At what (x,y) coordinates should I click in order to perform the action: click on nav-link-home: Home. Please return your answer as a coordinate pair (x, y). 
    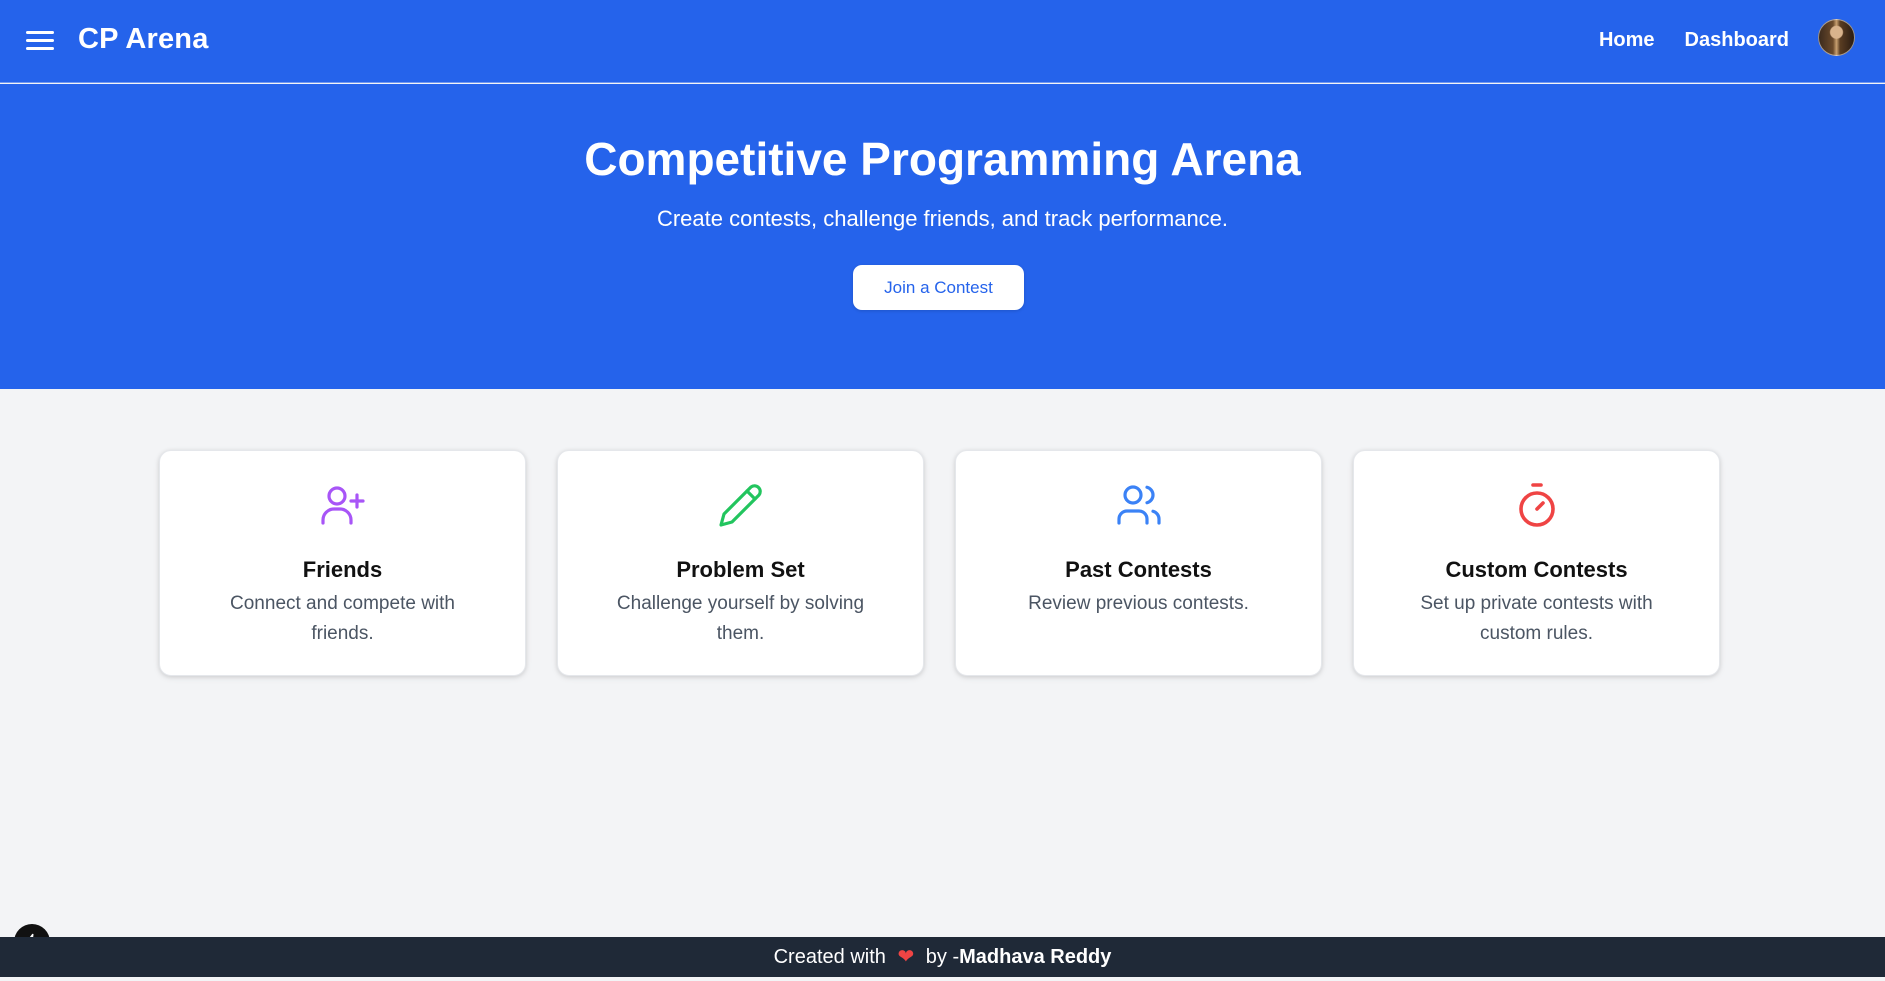
    Looking at the image, I should click on (1627, 40).